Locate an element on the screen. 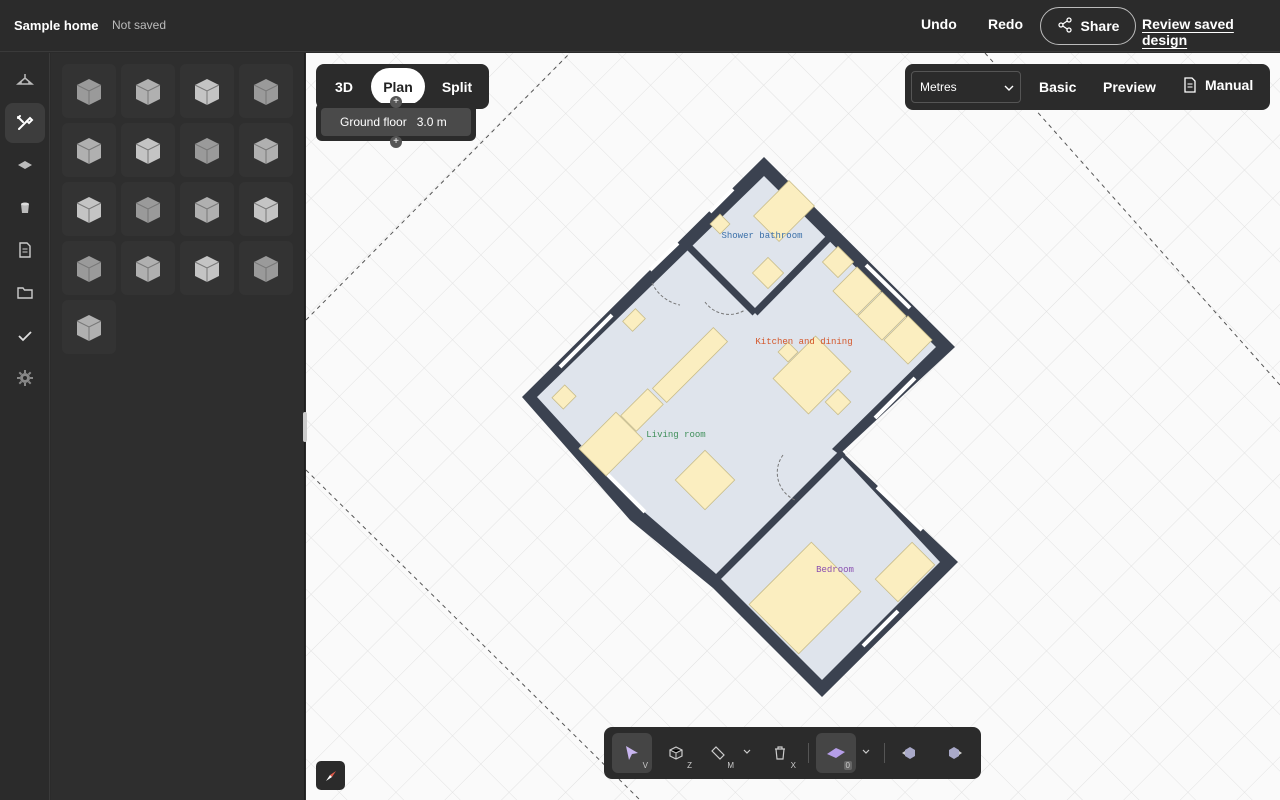 The height and width of the screenshot is (800, 1280). rail-check is located at coordinates (25, 336).